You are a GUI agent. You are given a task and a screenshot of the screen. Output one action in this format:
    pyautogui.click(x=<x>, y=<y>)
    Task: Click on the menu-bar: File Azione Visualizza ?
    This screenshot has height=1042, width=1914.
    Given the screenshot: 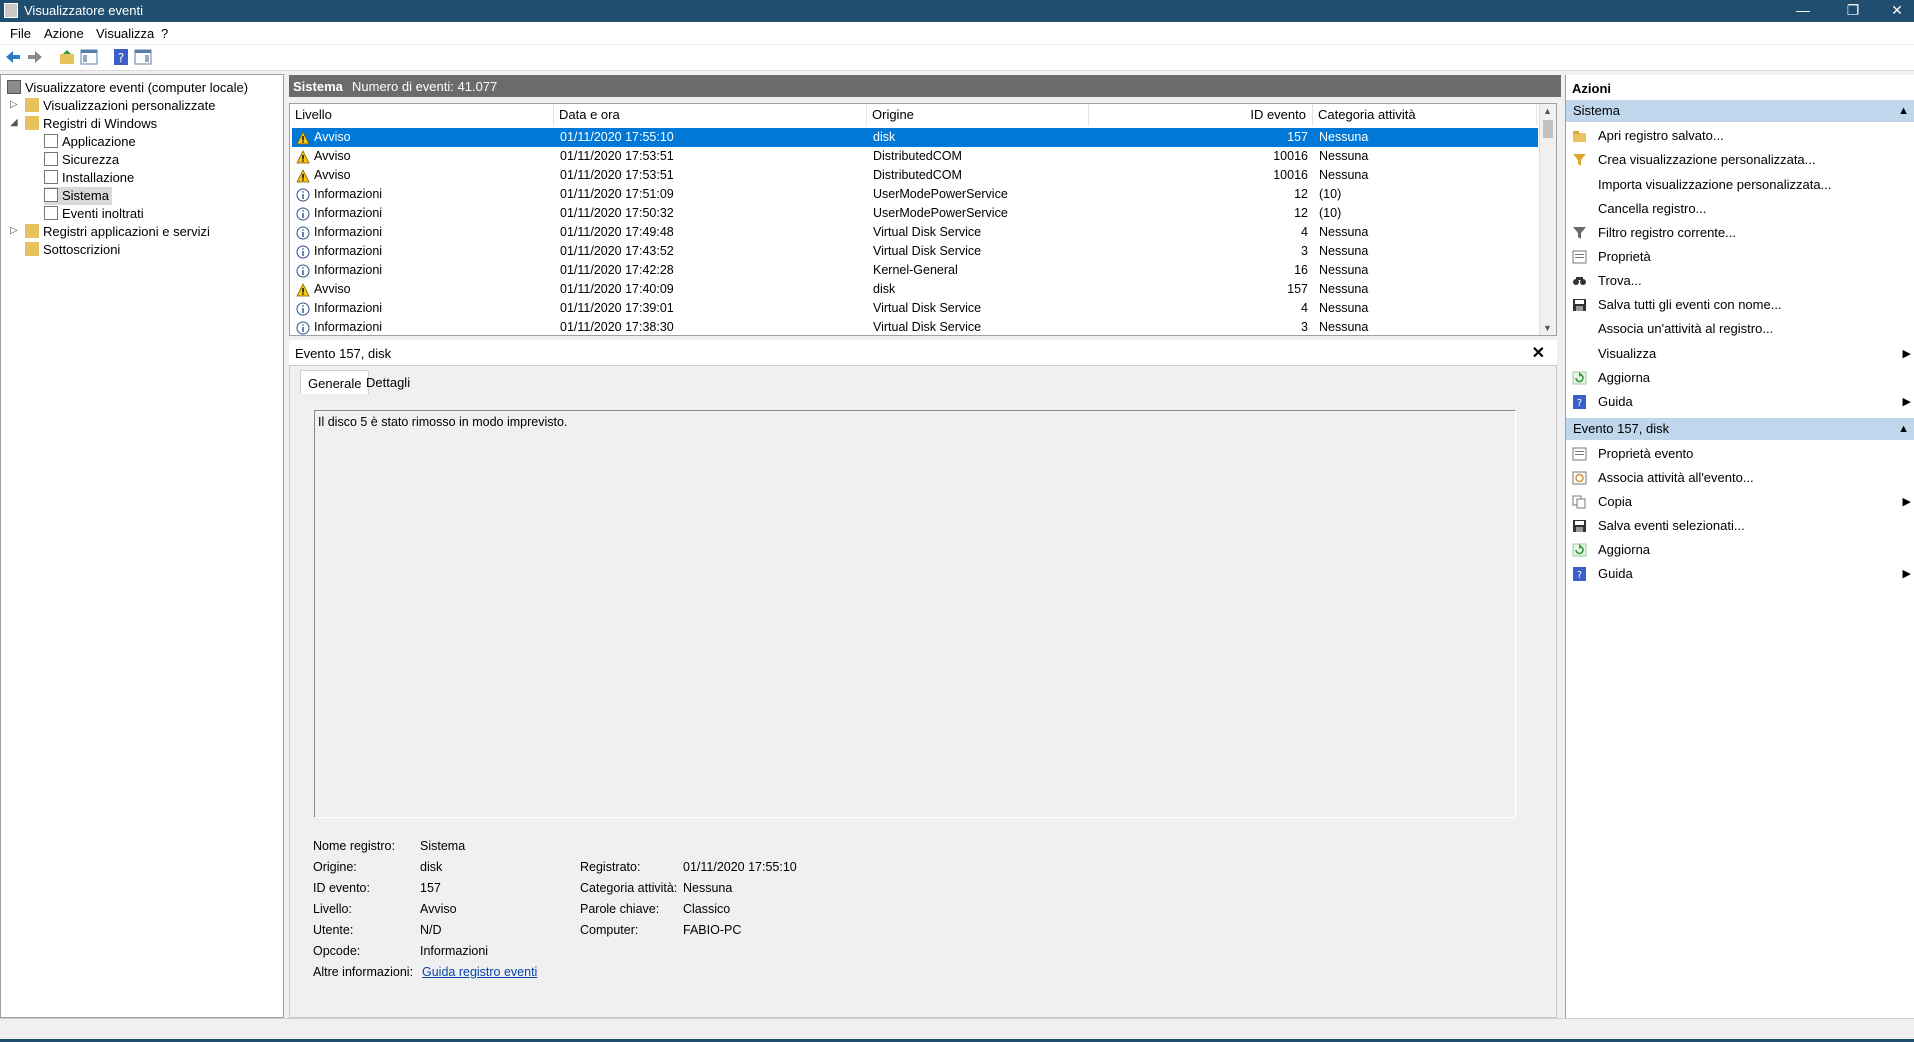 What is the action you would take?
    pyautogui.click(x=957, y=33)
    